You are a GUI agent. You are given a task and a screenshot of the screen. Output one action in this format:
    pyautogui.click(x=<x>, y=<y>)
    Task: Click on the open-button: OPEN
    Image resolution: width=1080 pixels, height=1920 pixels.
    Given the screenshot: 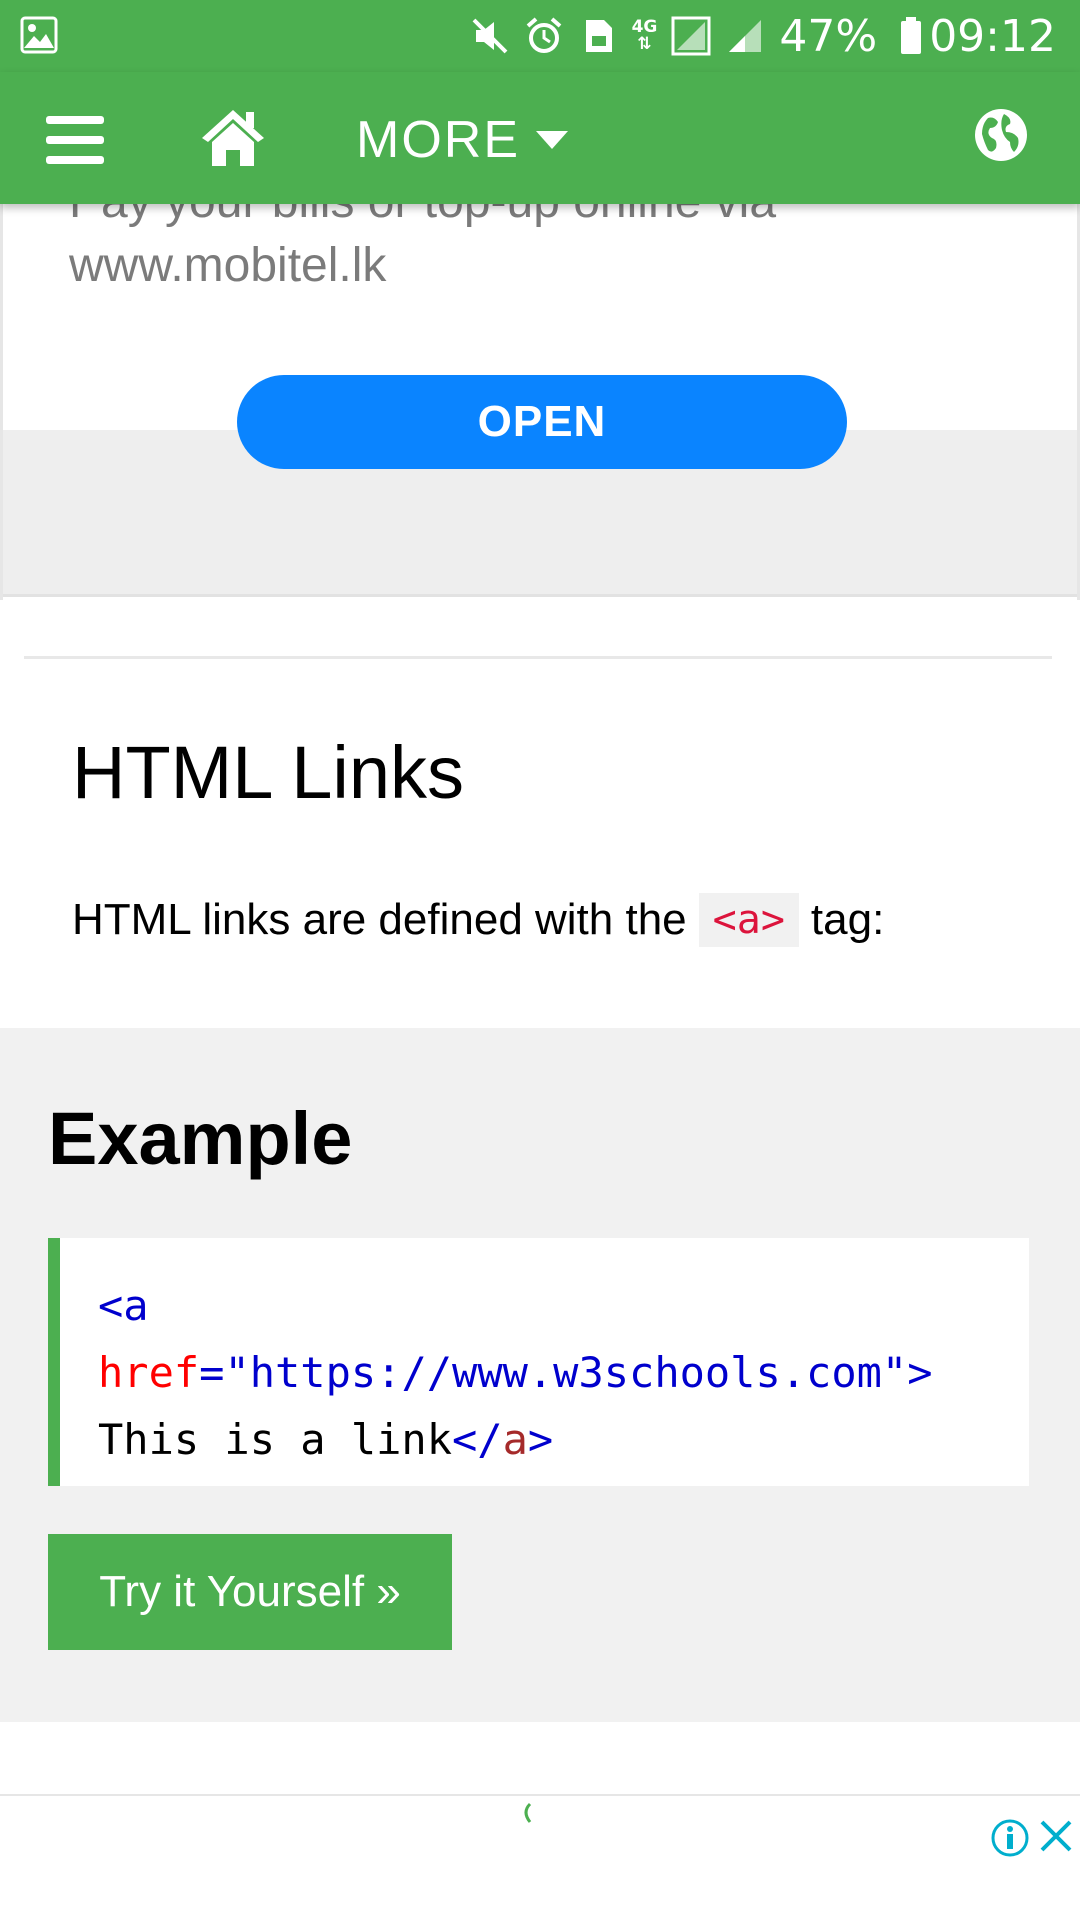 What is the action you would take?
    pyautogui.click(x=542, y=422)
    